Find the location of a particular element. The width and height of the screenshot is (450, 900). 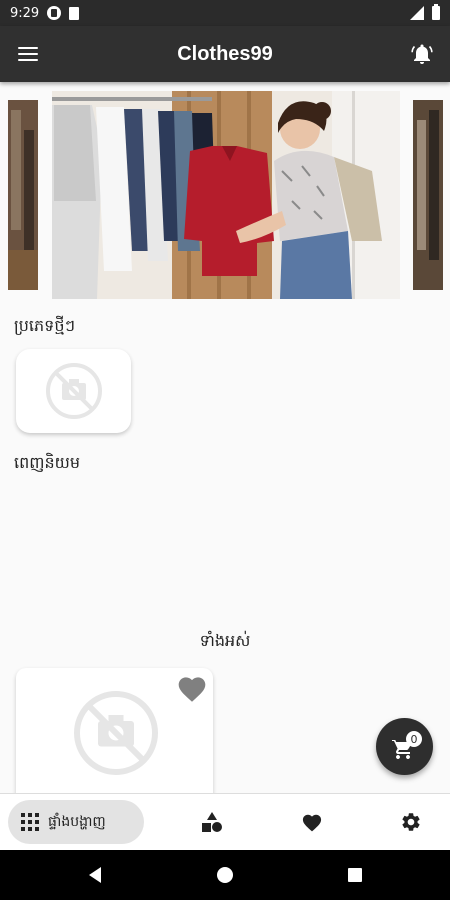

app-title: Clothes99 is located at coordinates (225, 53).